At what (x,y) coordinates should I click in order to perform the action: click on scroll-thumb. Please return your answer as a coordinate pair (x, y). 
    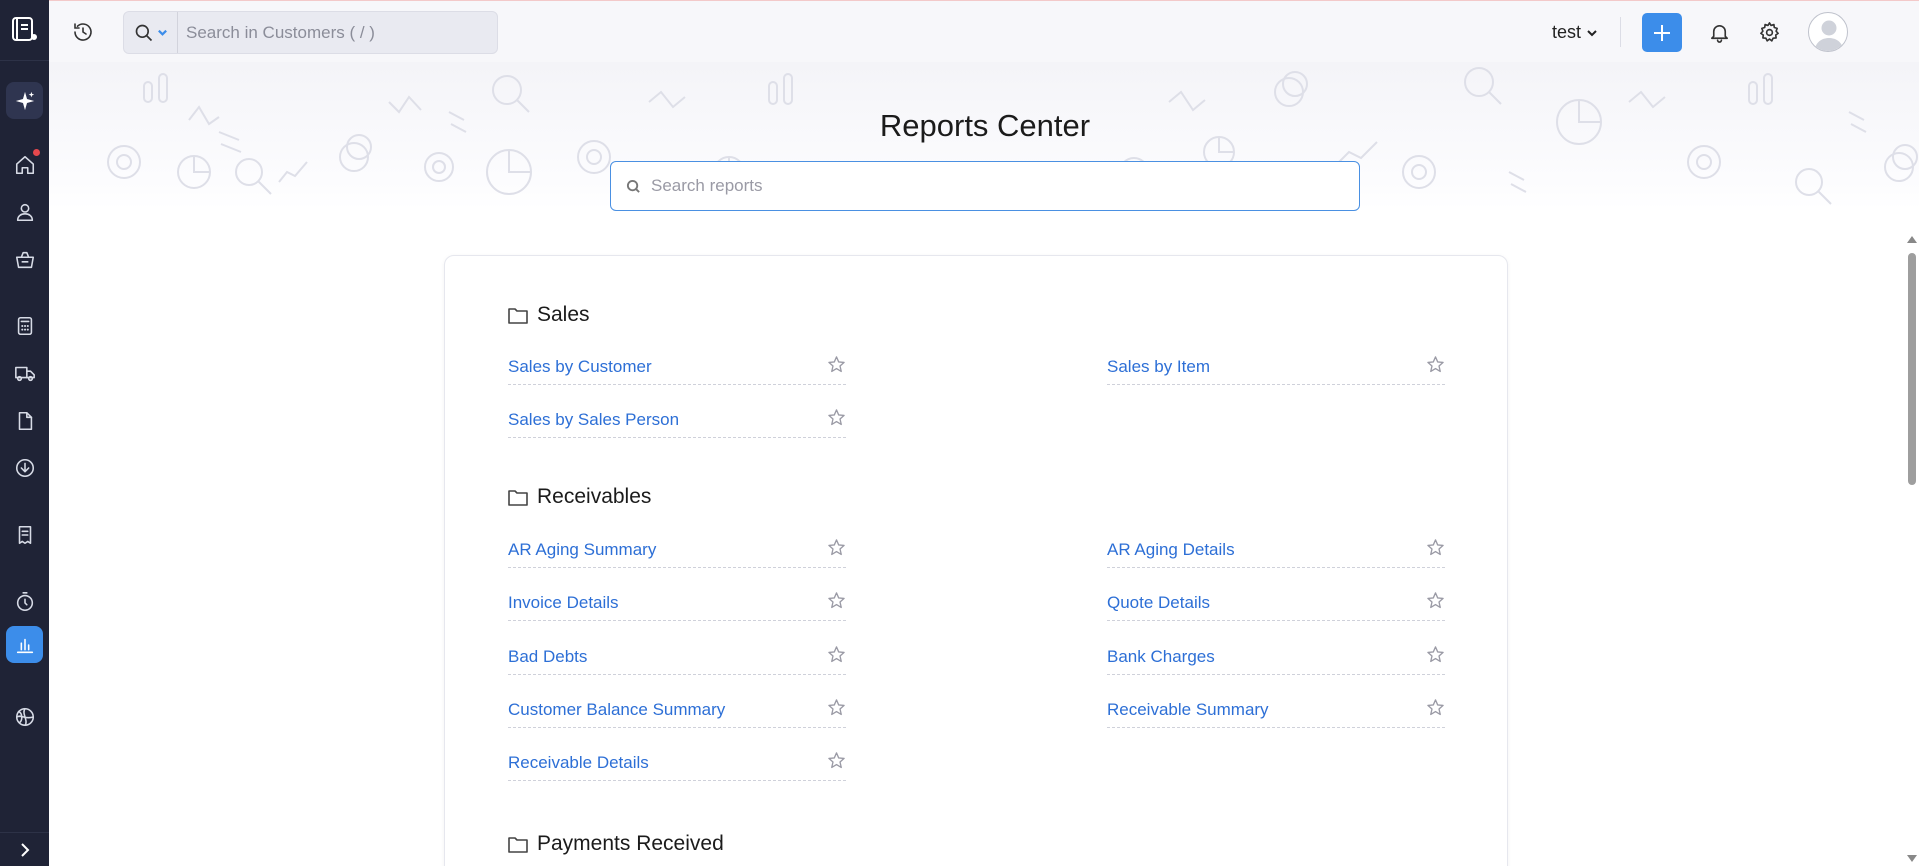
    Looking at the image, I should click on (1912, 369).